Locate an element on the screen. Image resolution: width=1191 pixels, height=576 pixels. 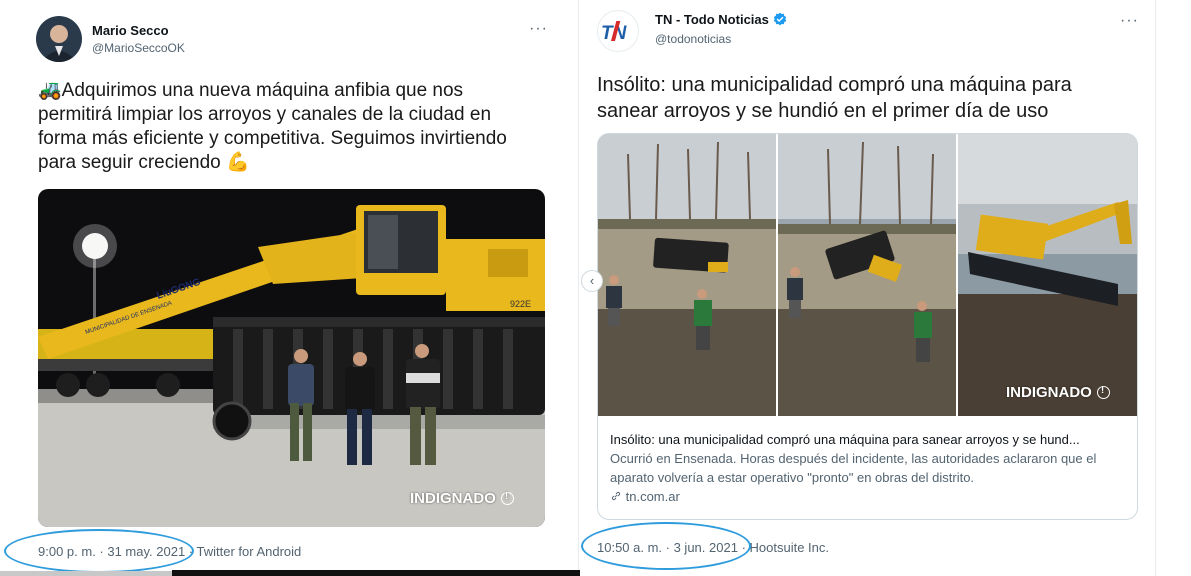
tractor-emoji-icon: 🚜 is located at coordinates (50, 90).